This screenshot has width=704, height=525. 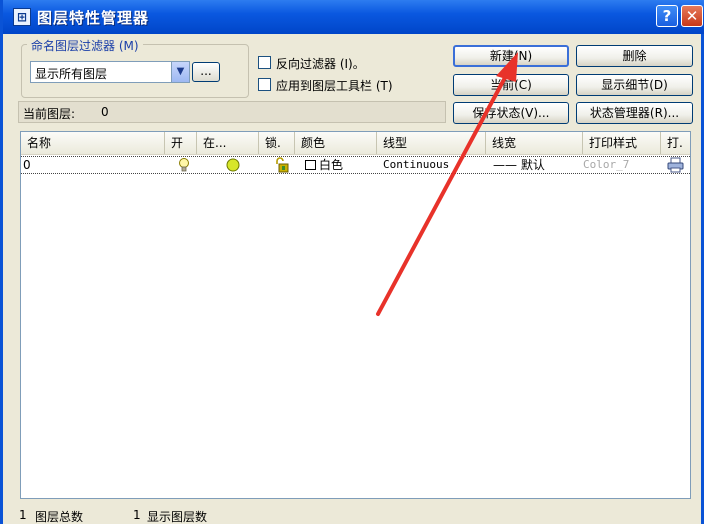 What do you see at coordinates (93, 143) in the screenshot?
I see `column-header-name: 名称` at bounding box center [93, 143].